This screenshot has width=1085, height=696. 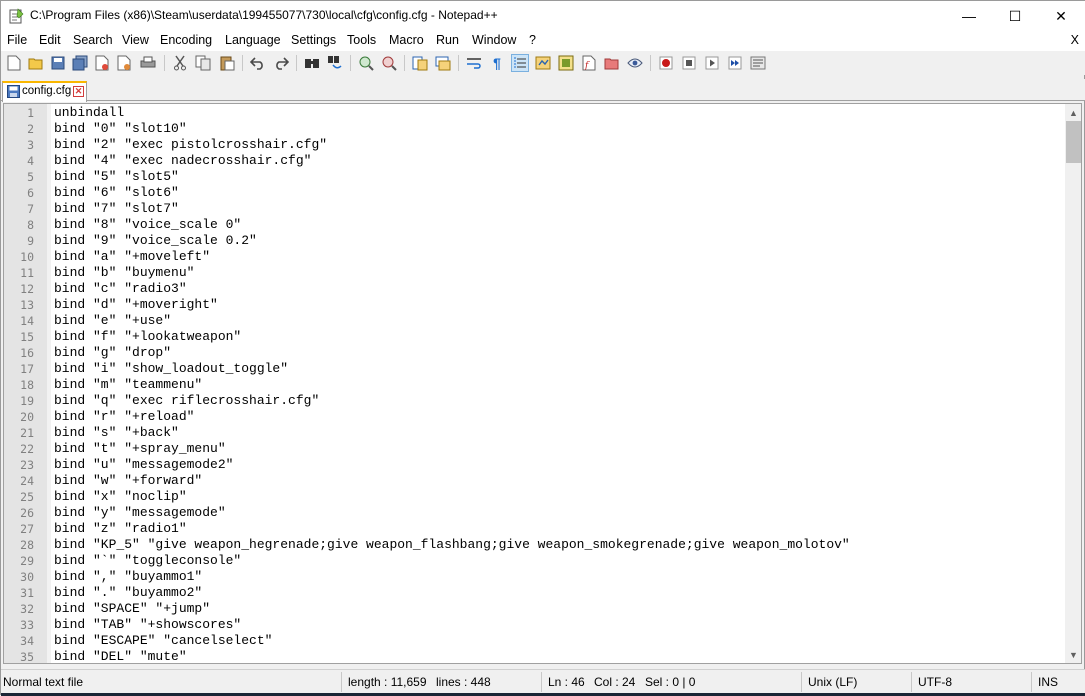 I want to click on menu-settings: Settings, so click(x=313, y=40).